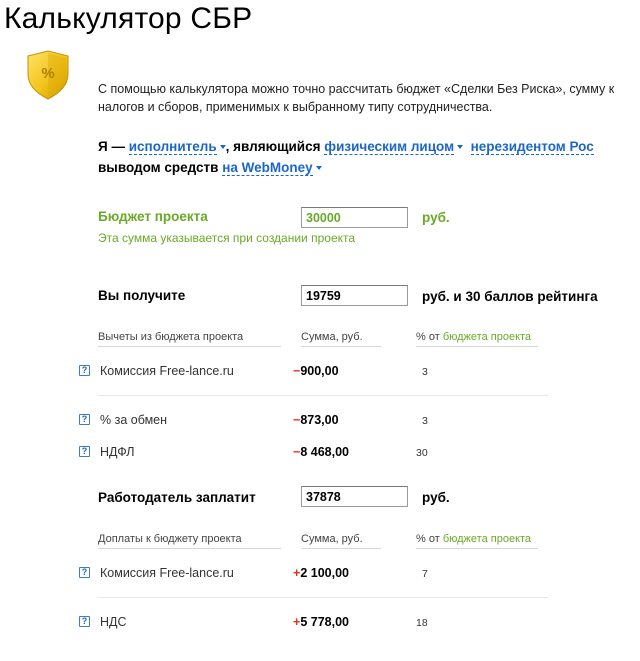 The width and height of the screenshot is (640, 661). I want to click on deduction-amount: −8 468,00, so click(321, 452).